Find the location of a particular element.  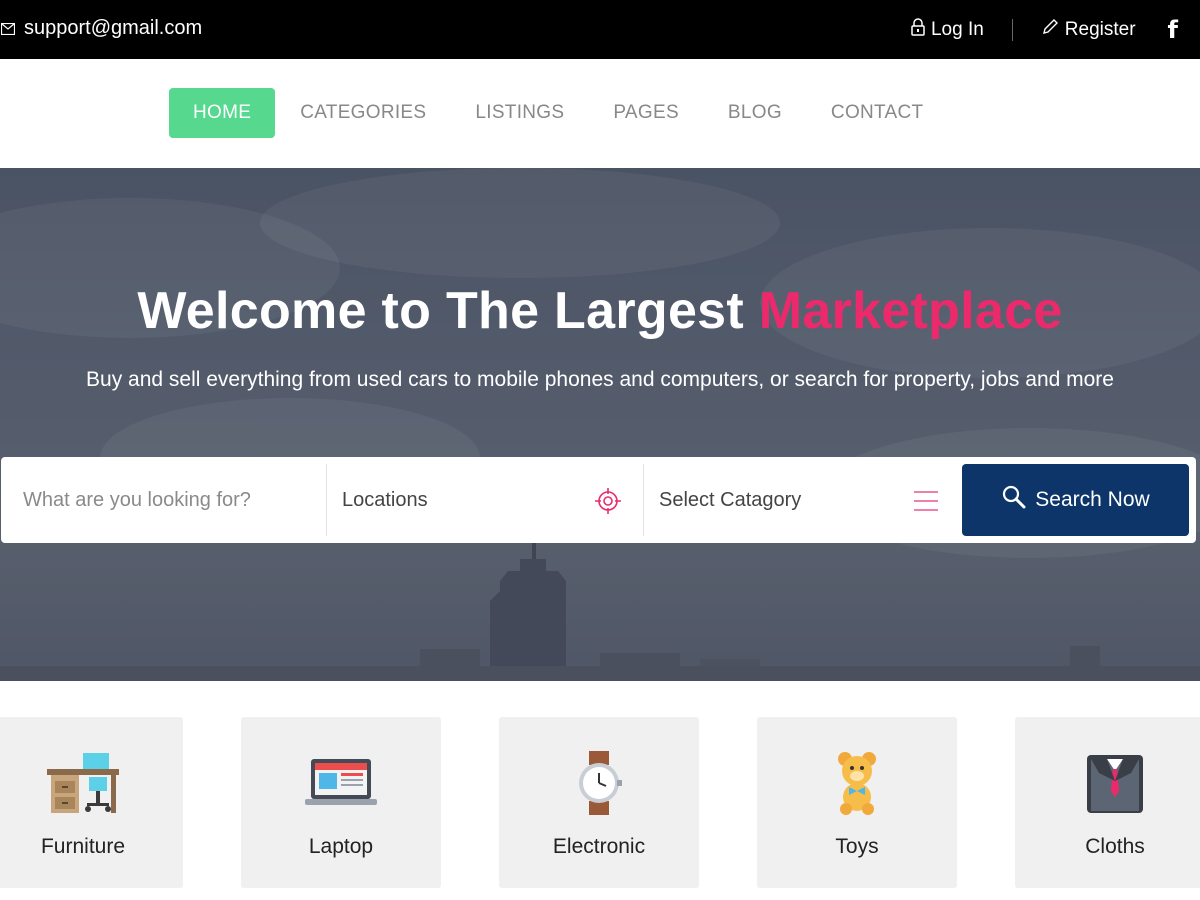

watch-icon is located at coordinates (599, 783).